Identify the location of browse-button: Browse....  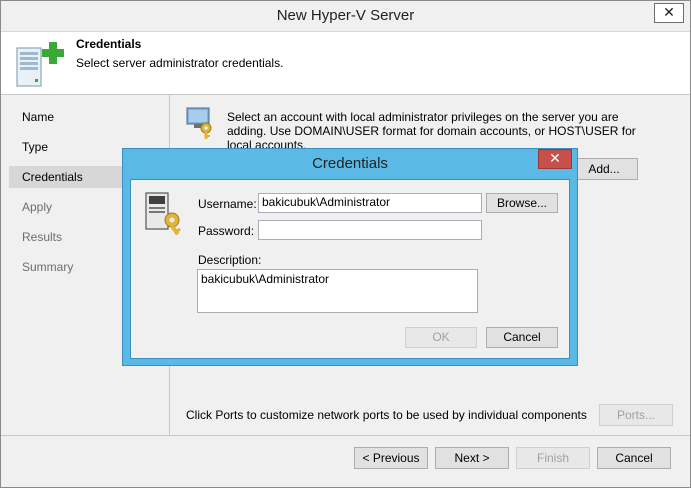
(522, 203).